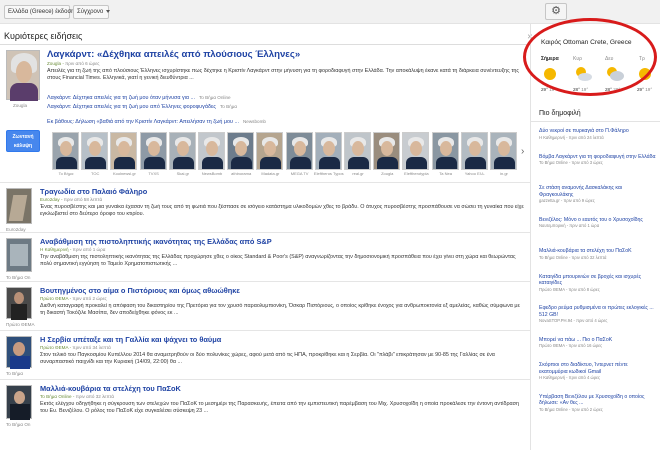  What do you see at coordinates (241, 173) in the screenshot?
I see `strip-thumbnail-caption: athinorama` at bounding box center [241, 173].